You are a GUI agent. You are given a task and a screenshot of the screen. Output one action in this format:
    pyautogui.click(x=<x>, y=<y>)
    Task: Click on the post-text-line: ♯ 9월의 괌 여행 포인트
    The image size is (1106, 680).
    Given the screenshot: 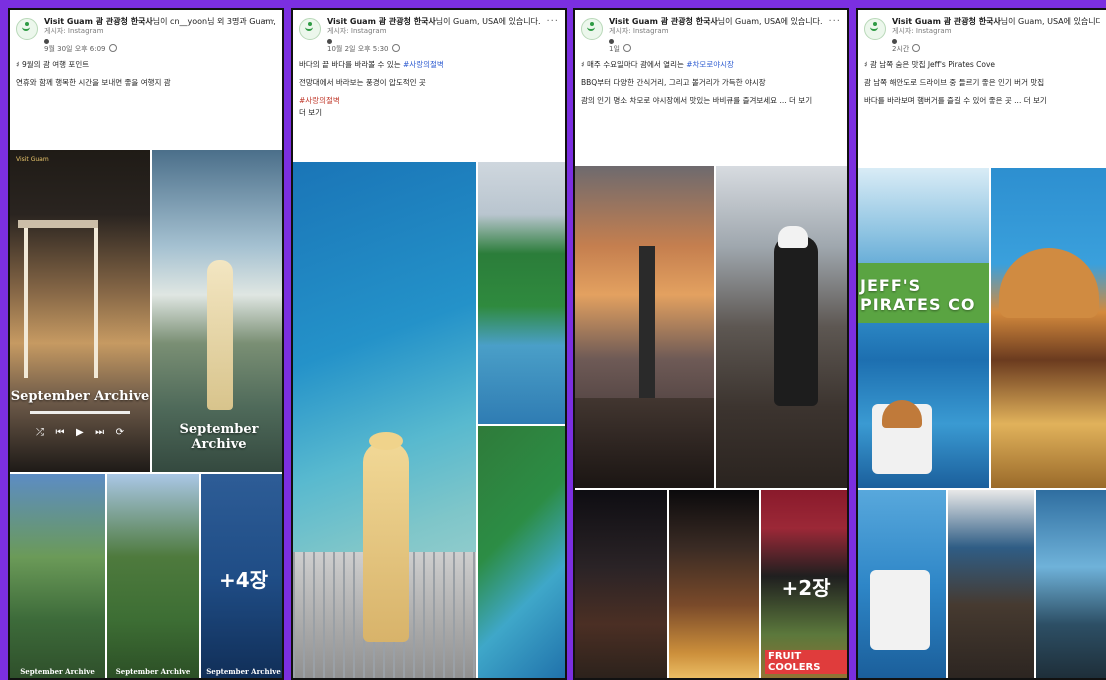 What is the action you would take?
    pyautogui.click(x=53, y=64)
    